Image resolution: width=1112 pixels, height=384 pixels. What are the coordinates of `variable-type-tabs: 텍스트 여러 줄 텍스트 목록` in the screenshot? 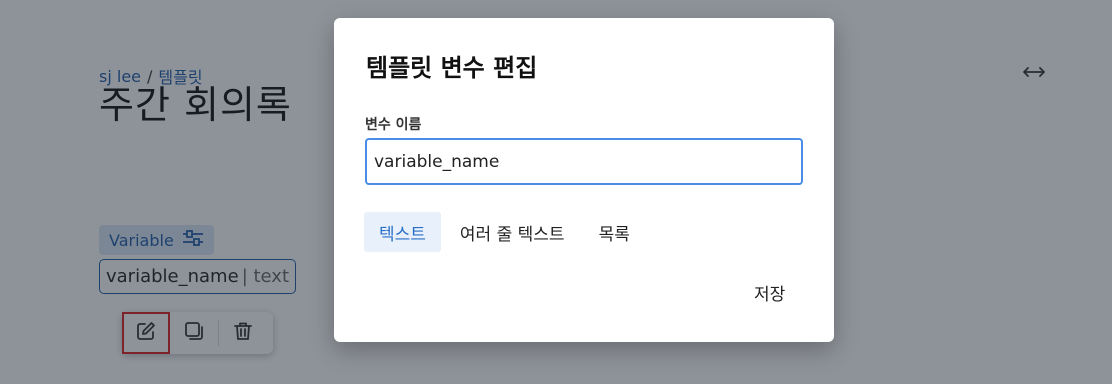 It's located at (504, 232).